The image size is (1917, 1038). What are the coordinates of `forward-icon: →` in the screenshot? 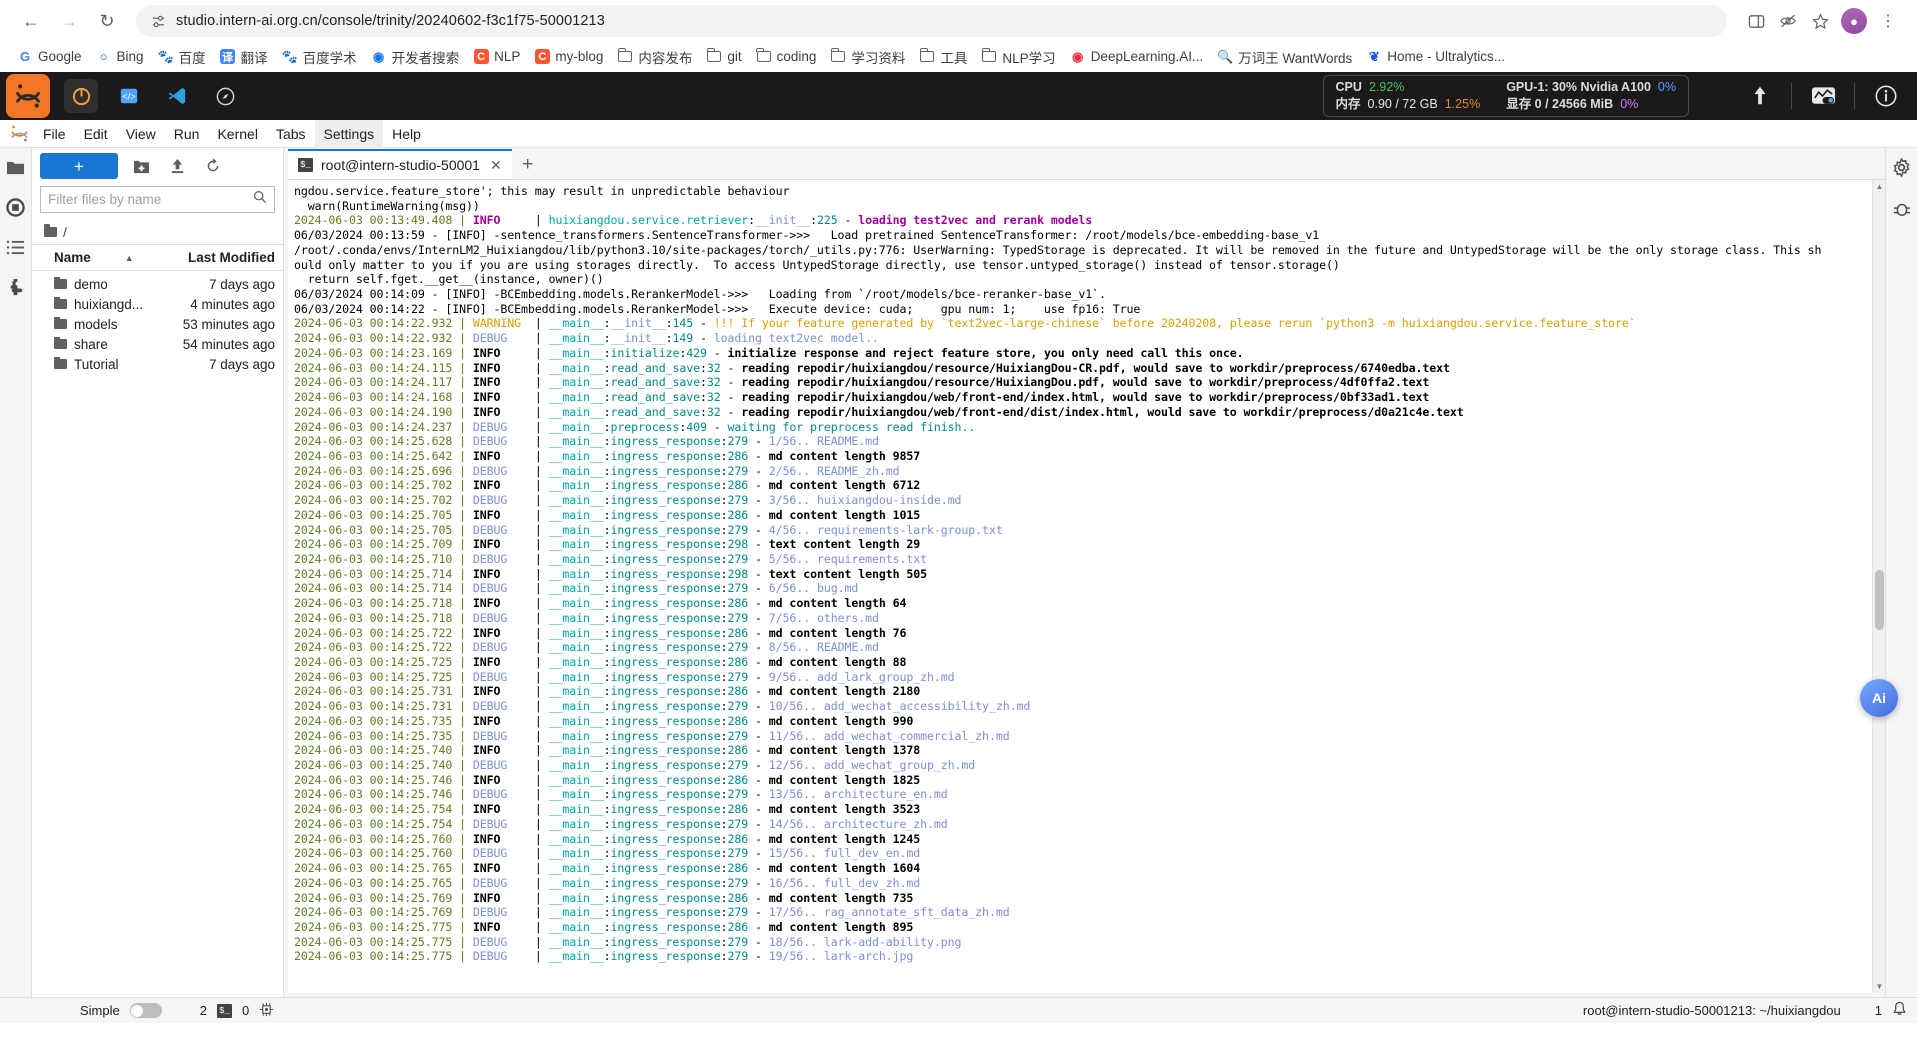 It's located at (69, 21).